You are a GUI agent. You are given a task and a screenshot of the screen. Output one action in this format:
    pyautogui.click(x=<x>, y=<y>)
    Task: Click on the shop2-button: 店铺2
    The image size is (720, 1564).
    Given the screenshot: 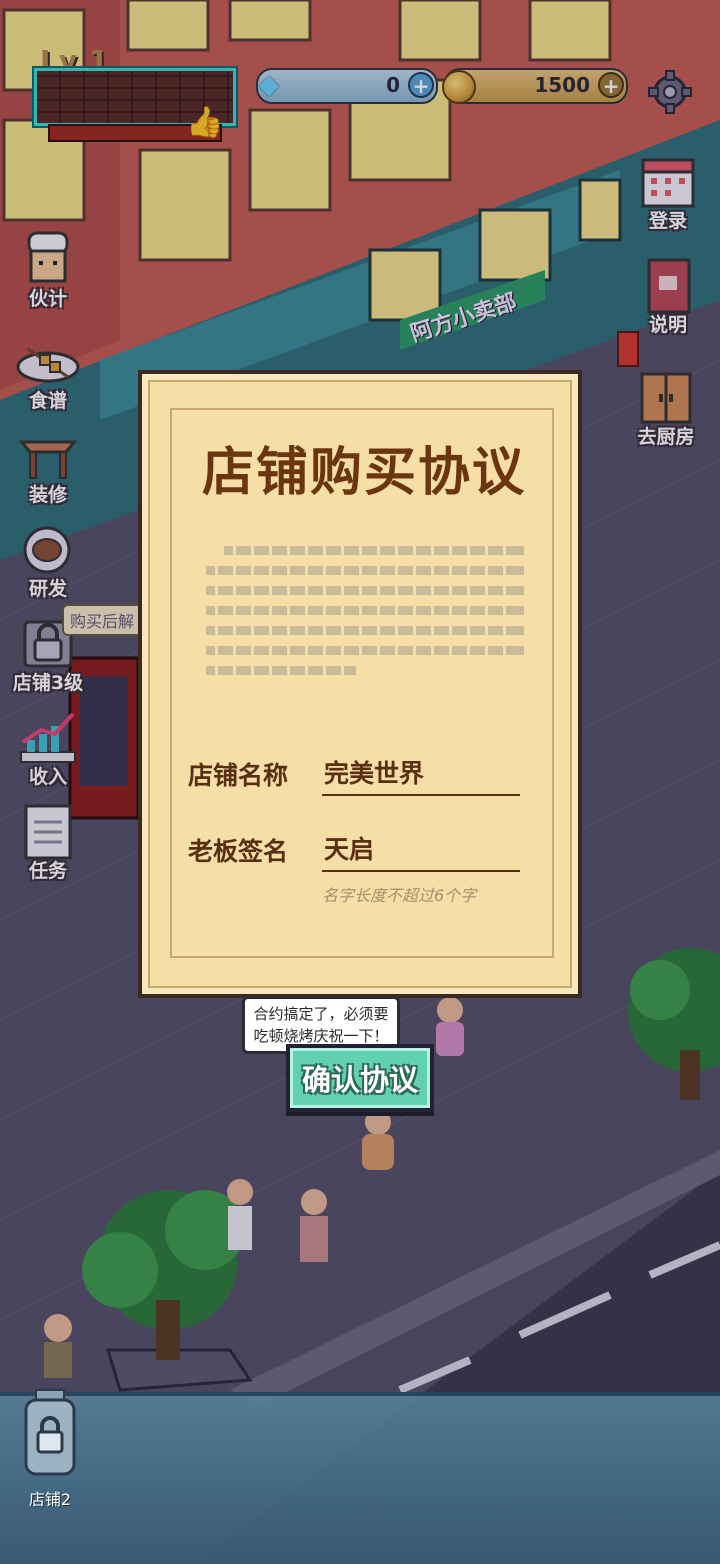 What is the action you would take?
    pyautogui.click(x=50, y=1447)
    